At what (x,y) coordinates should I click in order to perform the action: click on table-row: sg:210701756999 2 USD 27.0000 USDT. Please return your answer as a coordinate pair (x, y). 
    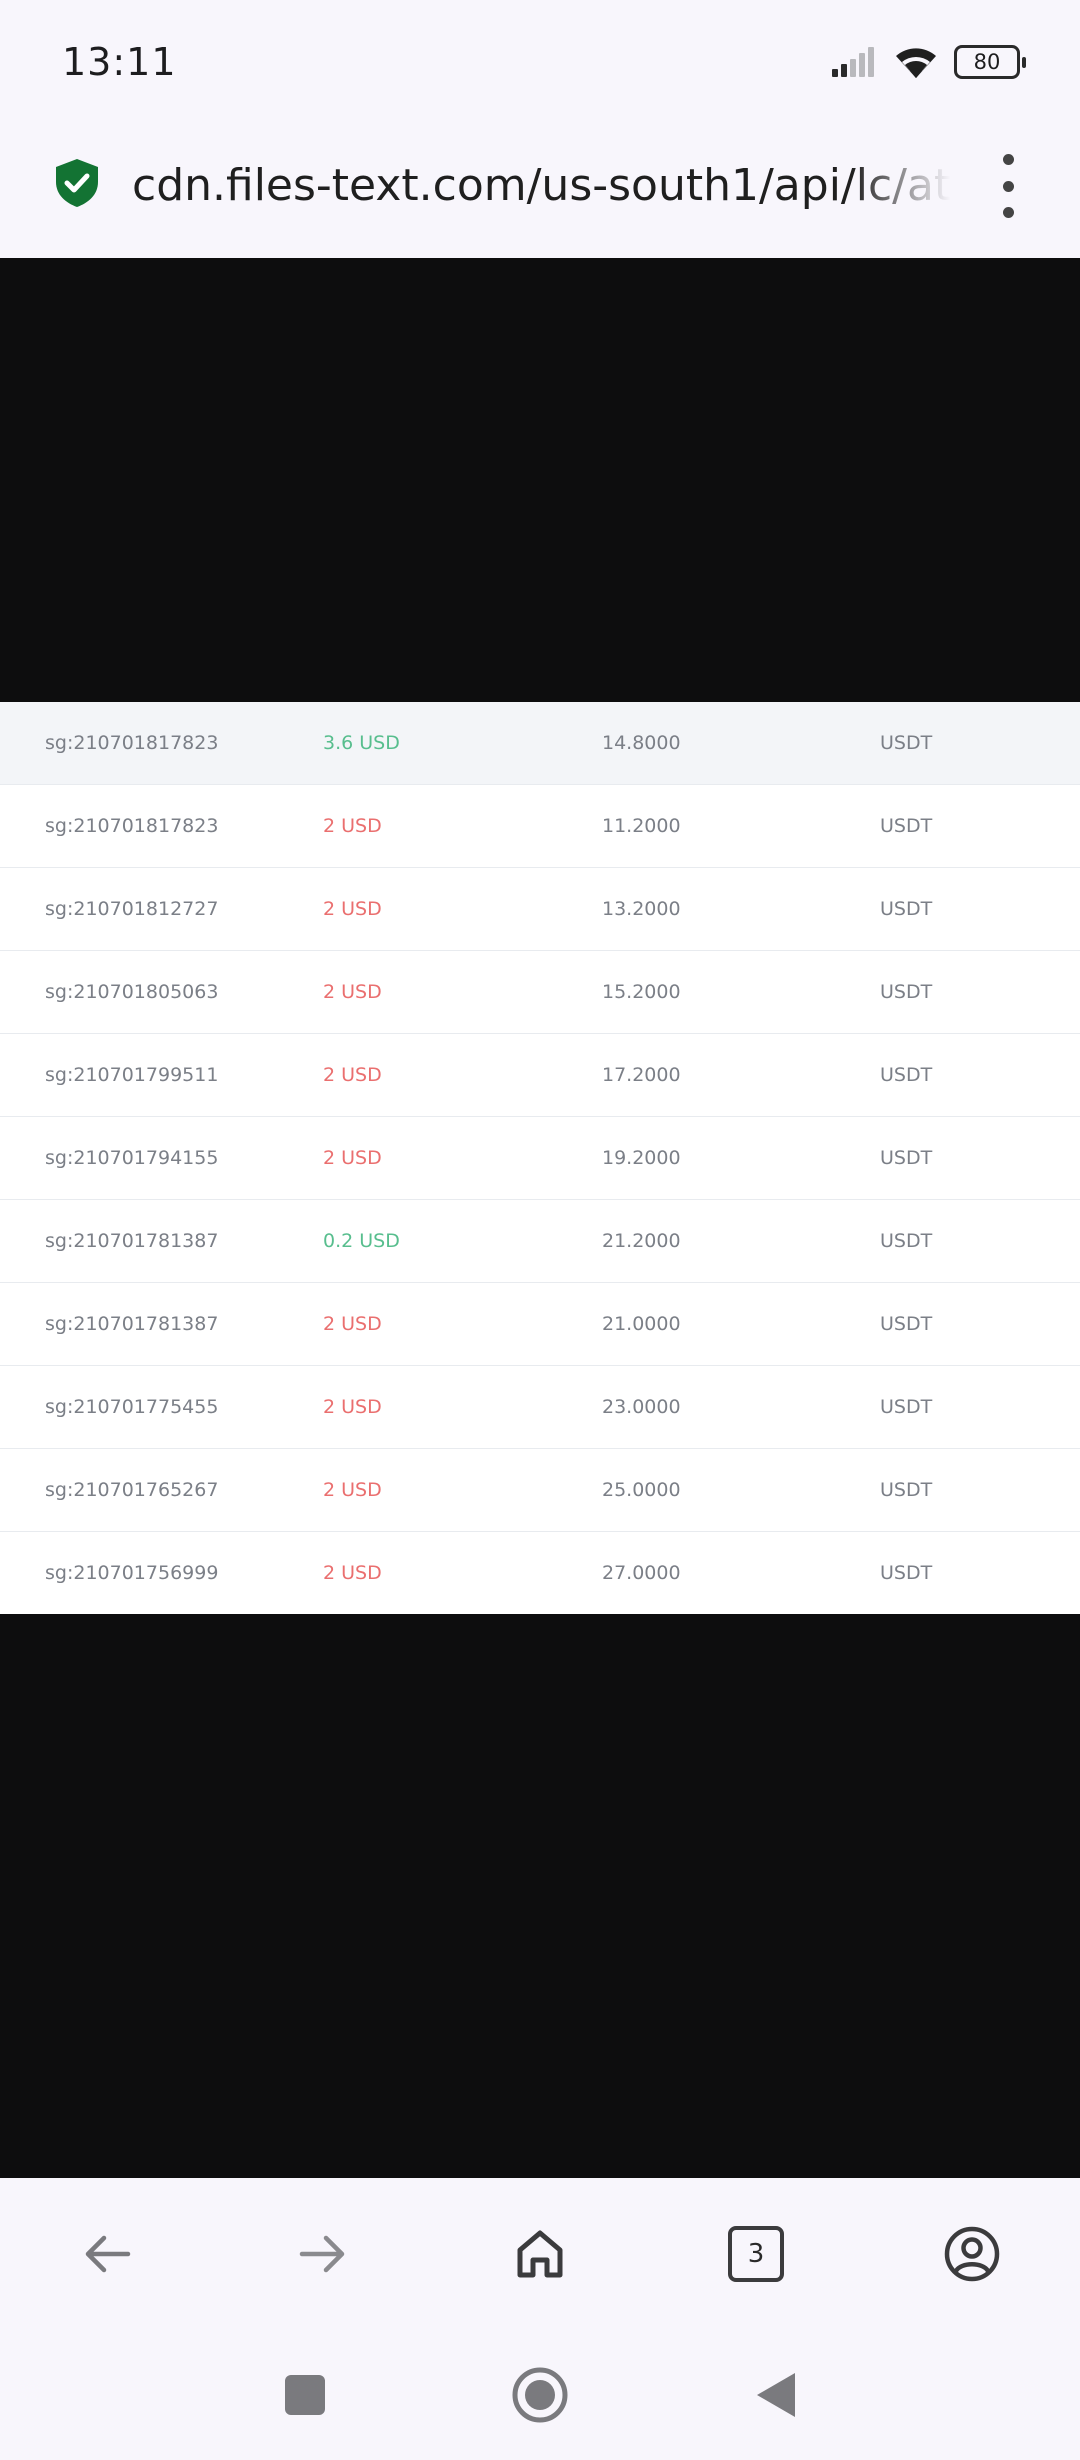
    Looking at the image, I should click on (540, 1573).